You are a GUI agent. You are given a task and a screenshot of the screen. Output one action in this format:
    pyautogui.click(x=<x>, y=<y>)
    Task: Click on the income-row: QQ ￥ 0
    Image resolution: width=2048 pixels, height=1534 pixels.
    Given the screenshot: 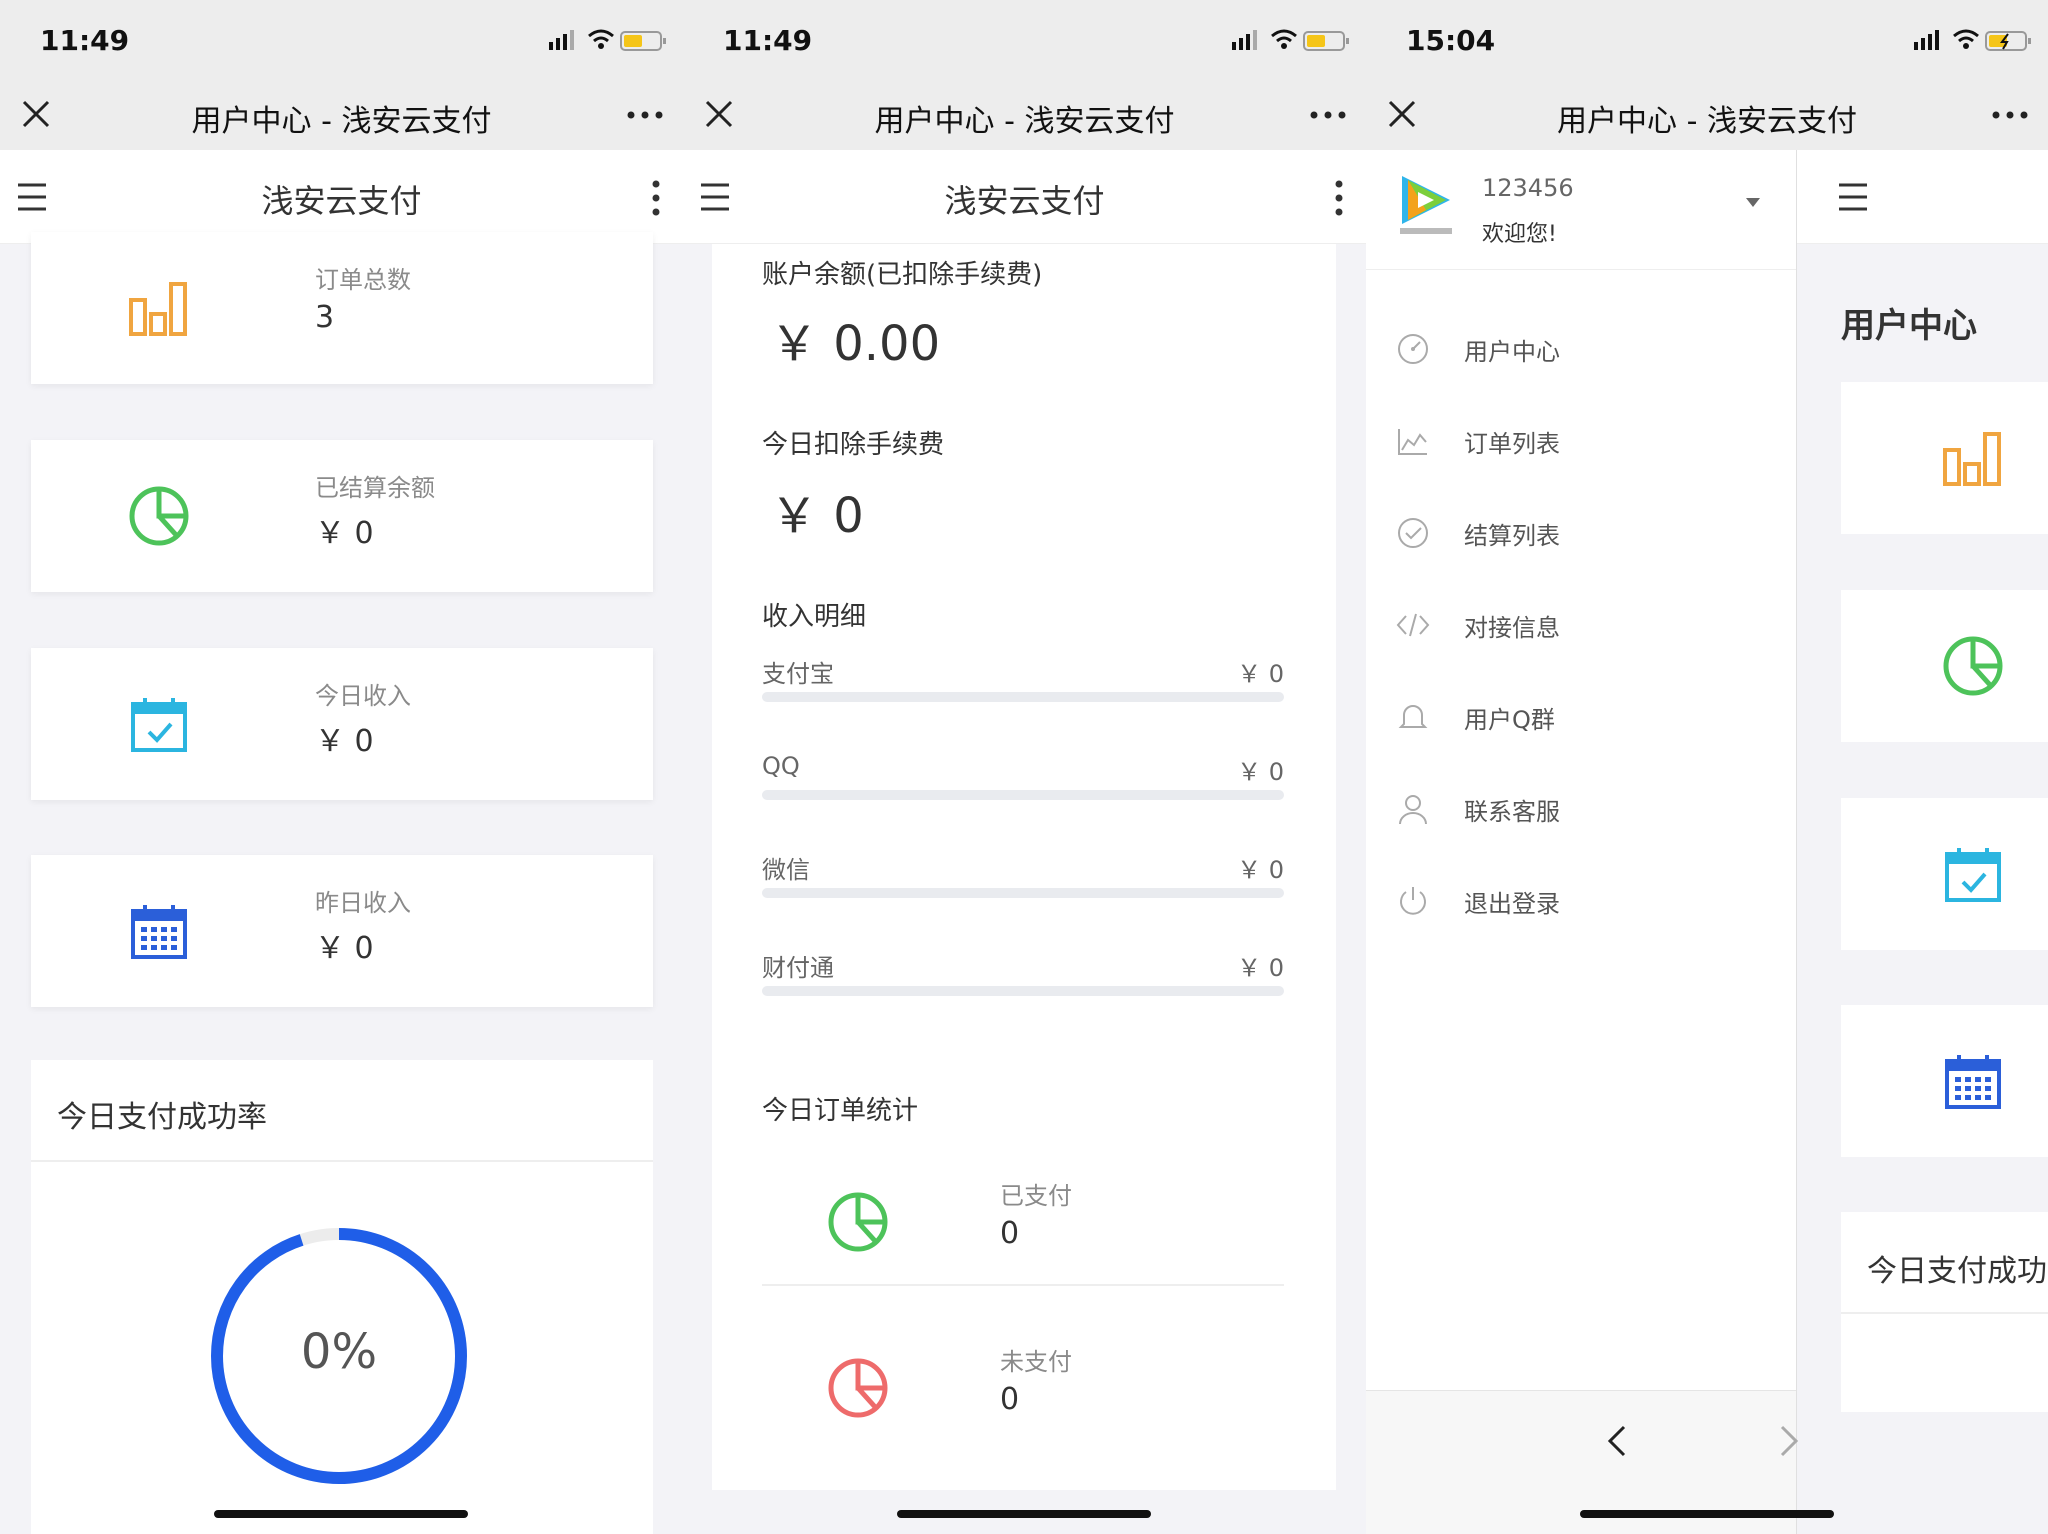 What is the action you would take?
    pyautogui.click(x=1023, y=782)
    